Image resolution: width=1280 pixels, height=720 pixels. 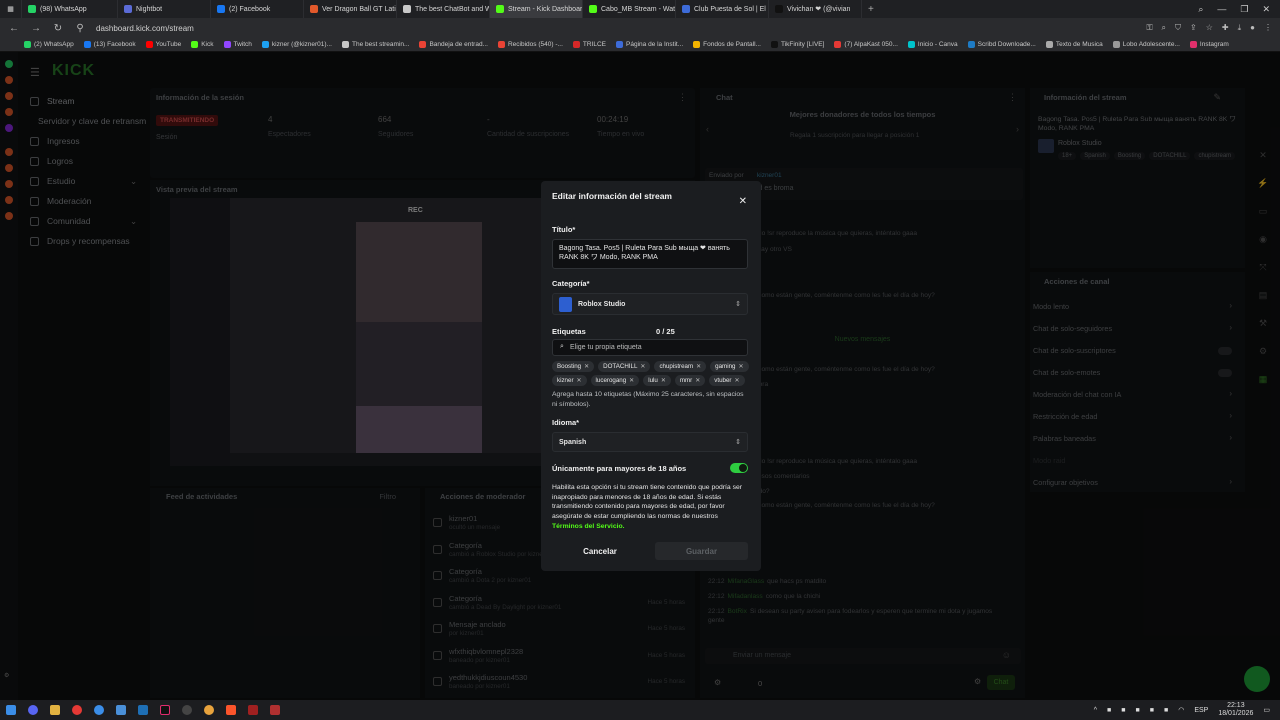 What do you see at coordinates (11, 710) in the screenshot?
I see `windows-start-icon` at bounding box center [11, 710].